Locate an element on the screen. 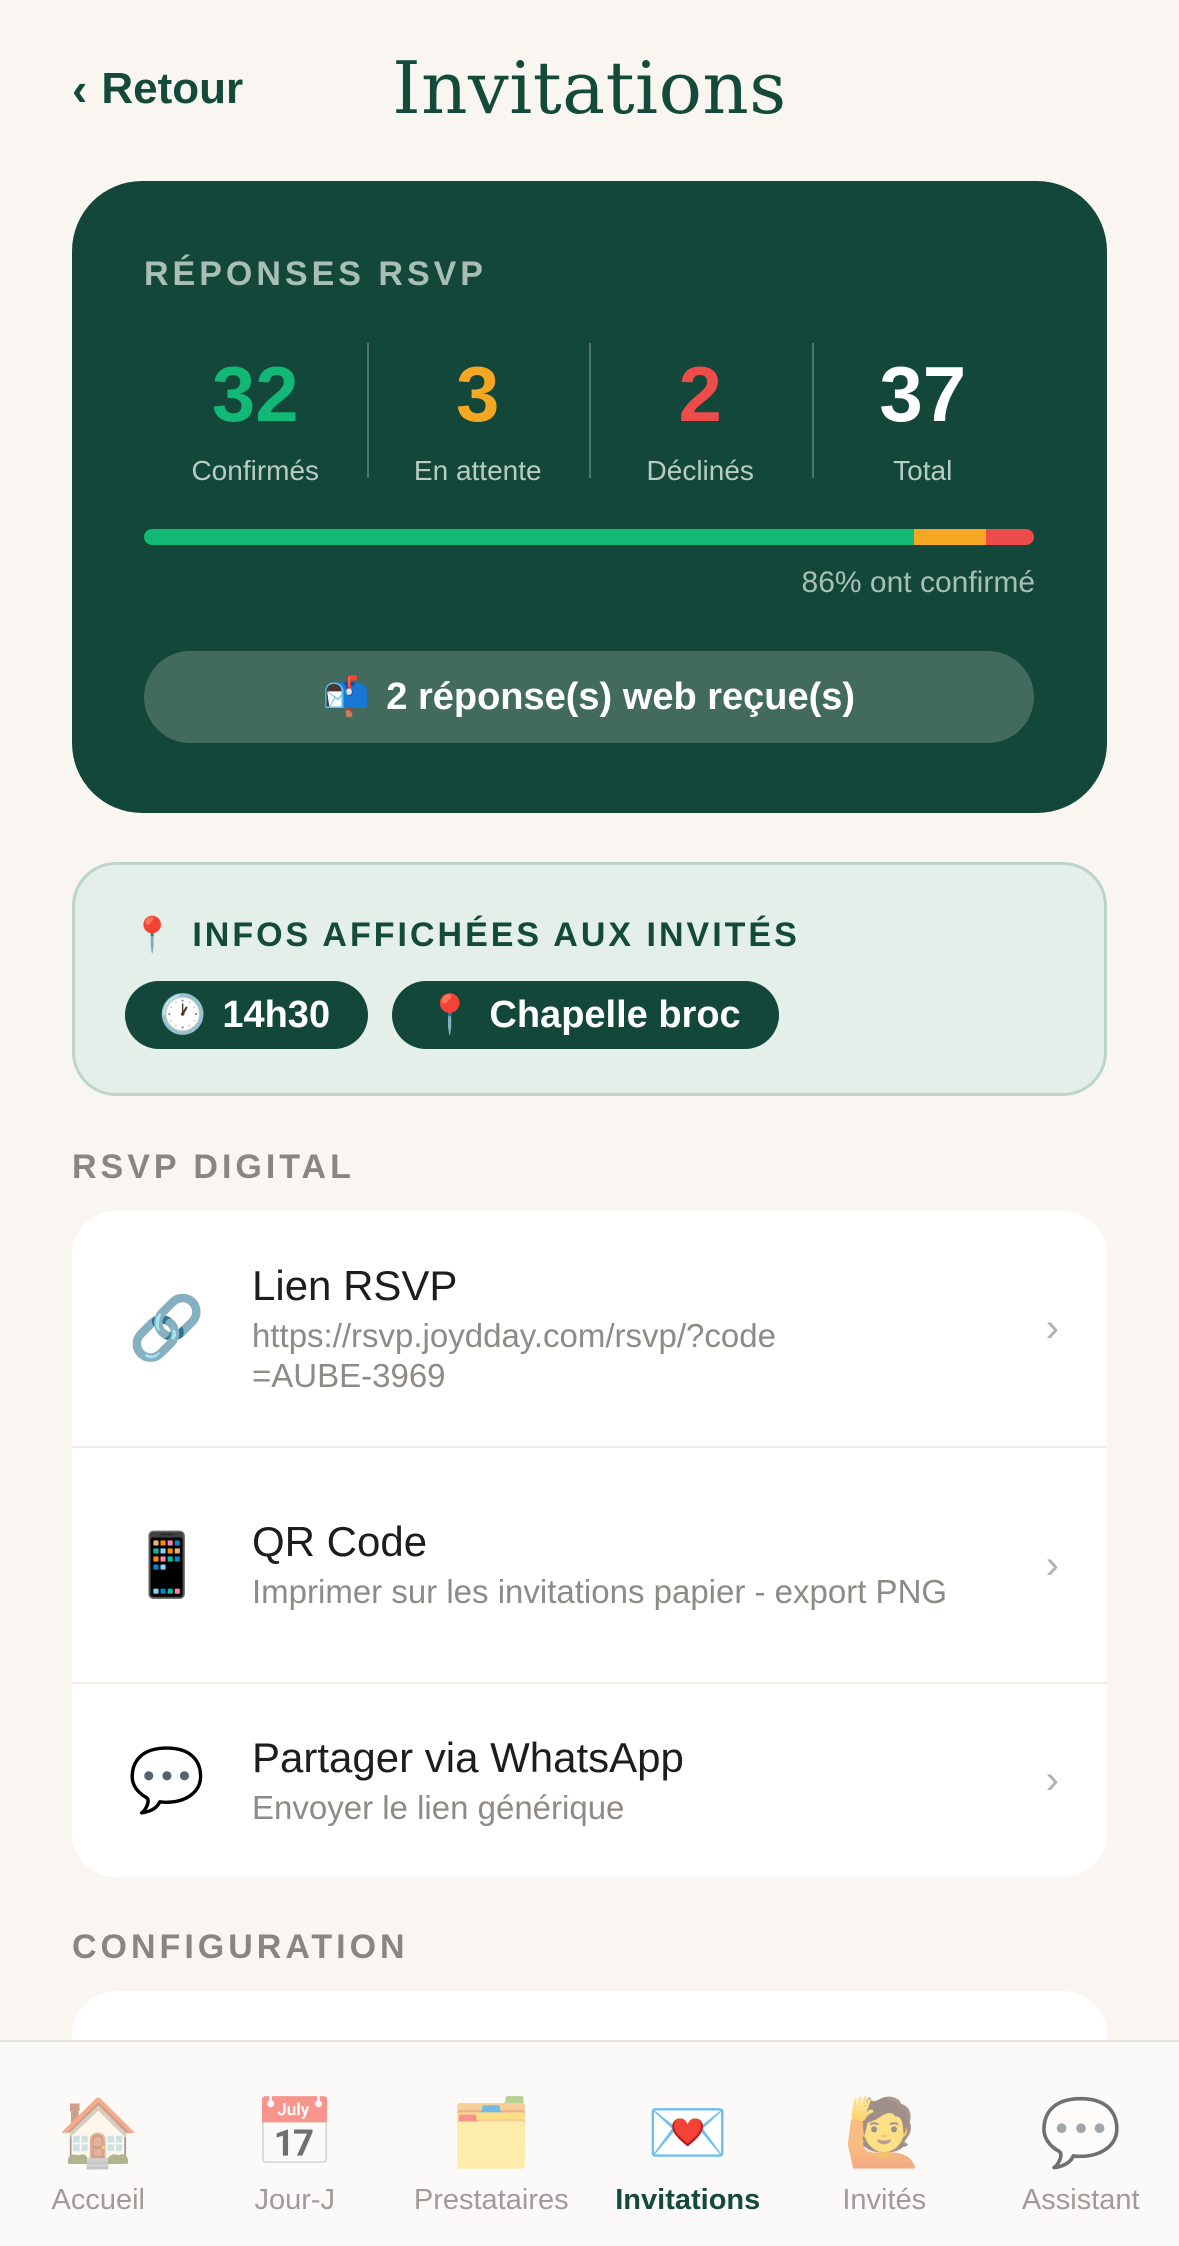 This screenshot has height=2246, width=1179. mobile-phone-icon: 📱 is located at coordinates (167, 1565).